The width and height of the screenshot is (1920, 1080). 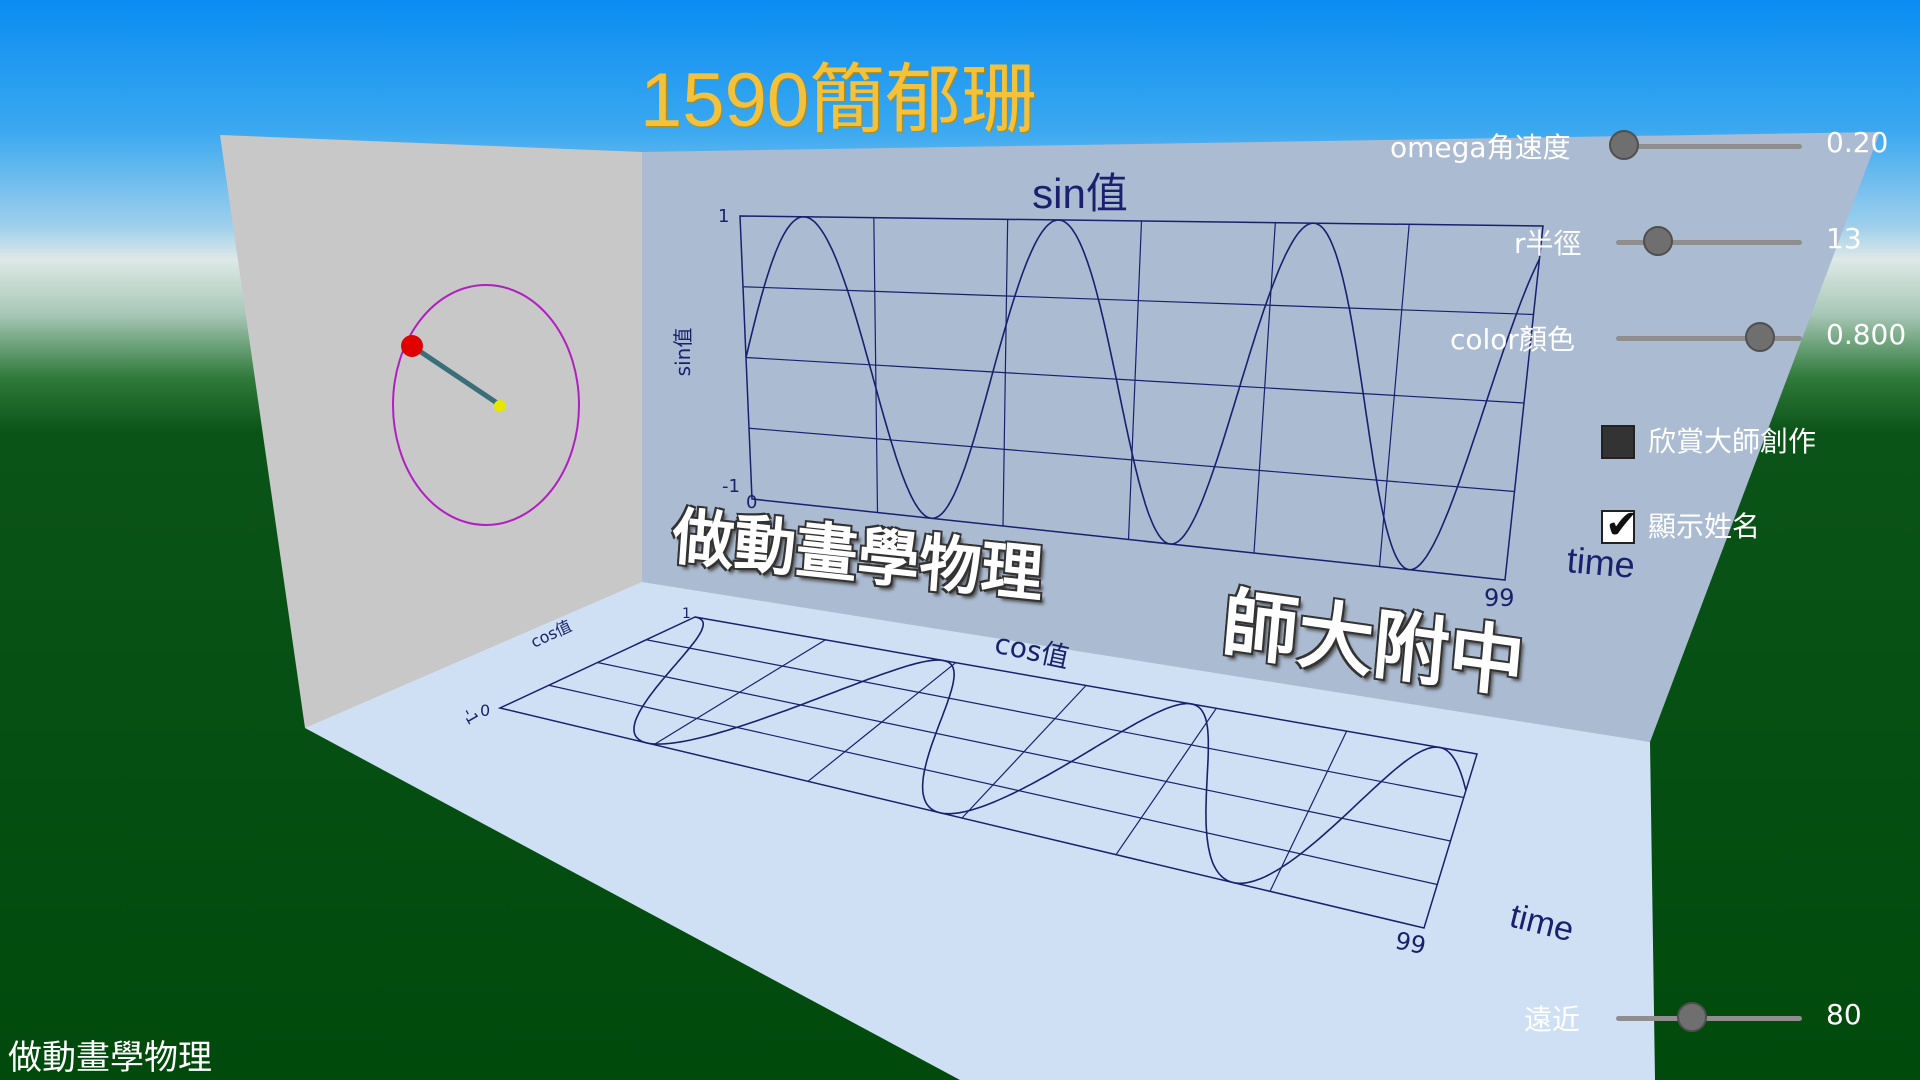 I want to click on checkmark-icon: ✔, so click(x=1622, y=525).